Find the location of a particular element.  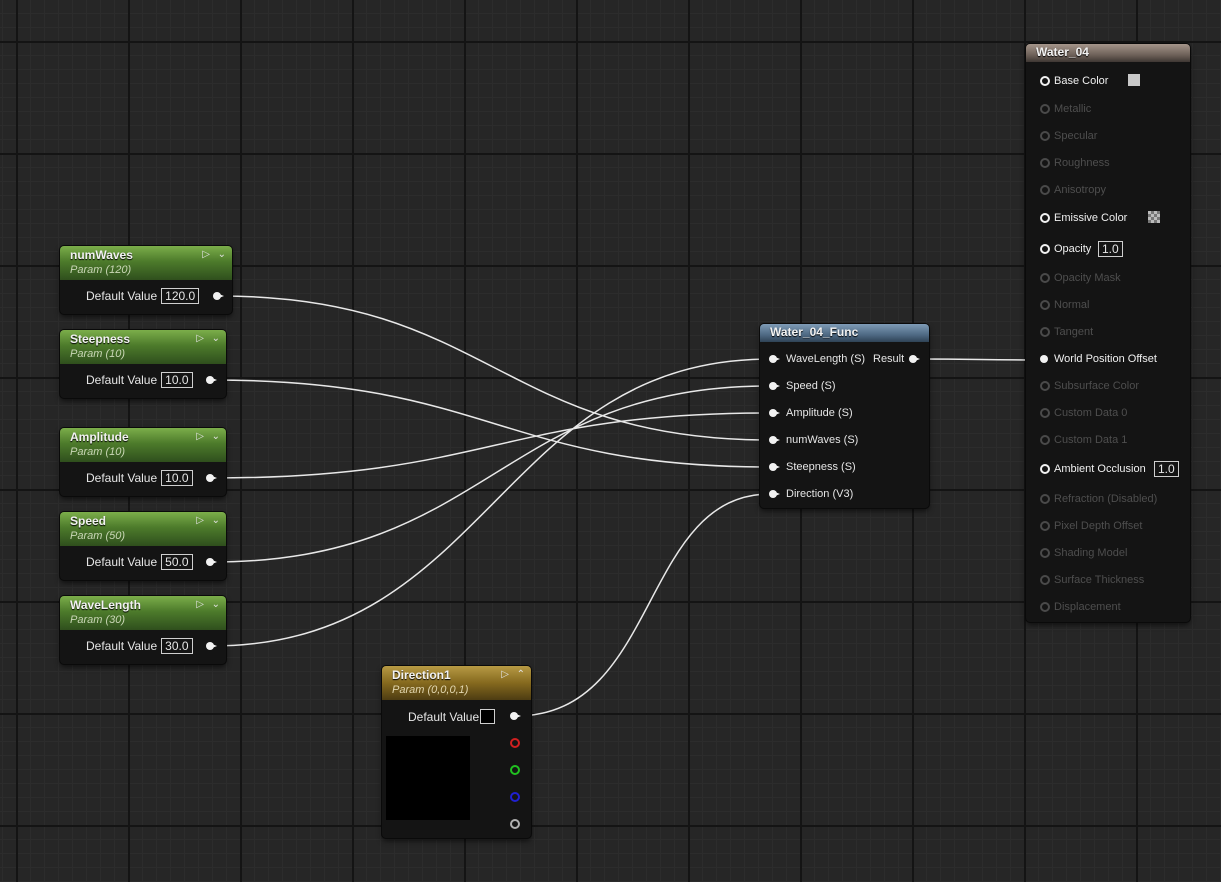

output-pin-result is located at coordinates (914, 359).